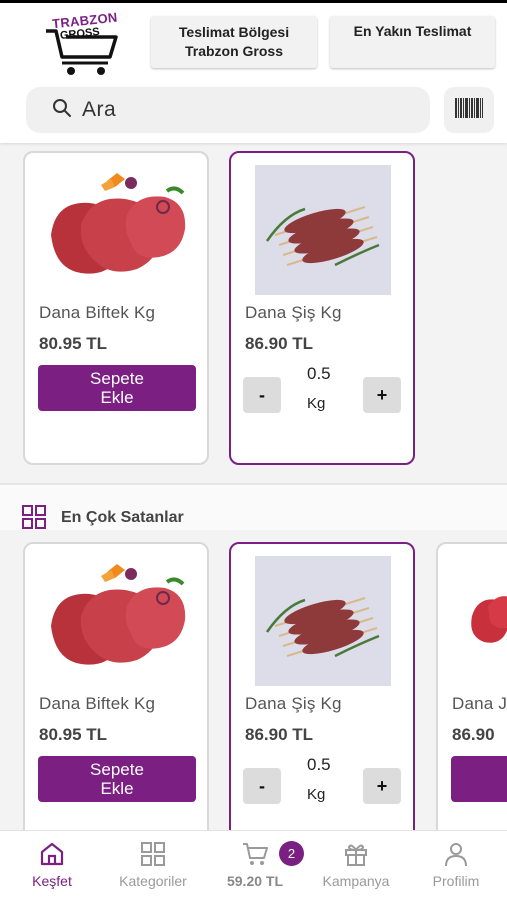  I want to click on nav-cart: 59.20 TL, so click(255, 865).